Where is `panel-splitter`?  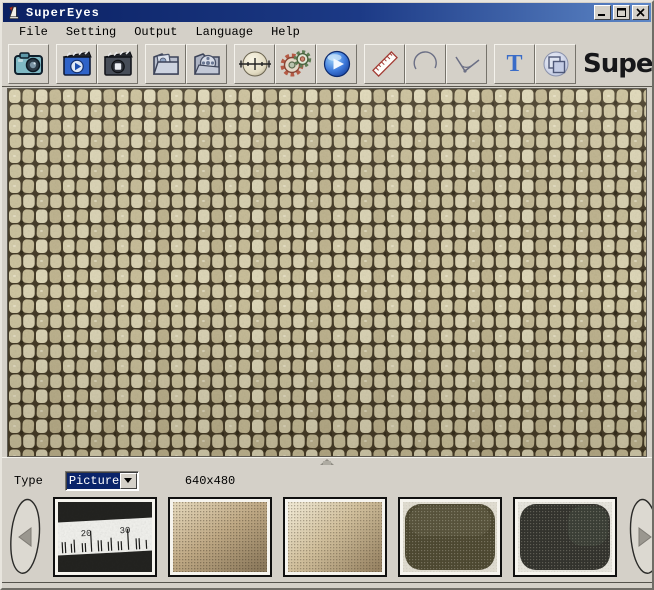 panel-splitter is located at coordinates (327, 463).